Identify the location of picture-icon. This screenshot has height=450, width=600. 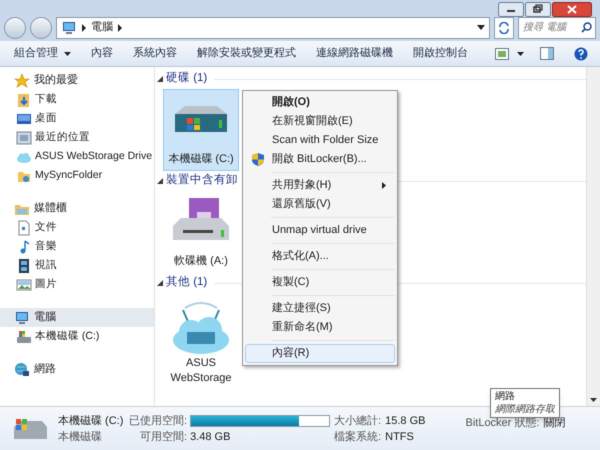
(24, 284).